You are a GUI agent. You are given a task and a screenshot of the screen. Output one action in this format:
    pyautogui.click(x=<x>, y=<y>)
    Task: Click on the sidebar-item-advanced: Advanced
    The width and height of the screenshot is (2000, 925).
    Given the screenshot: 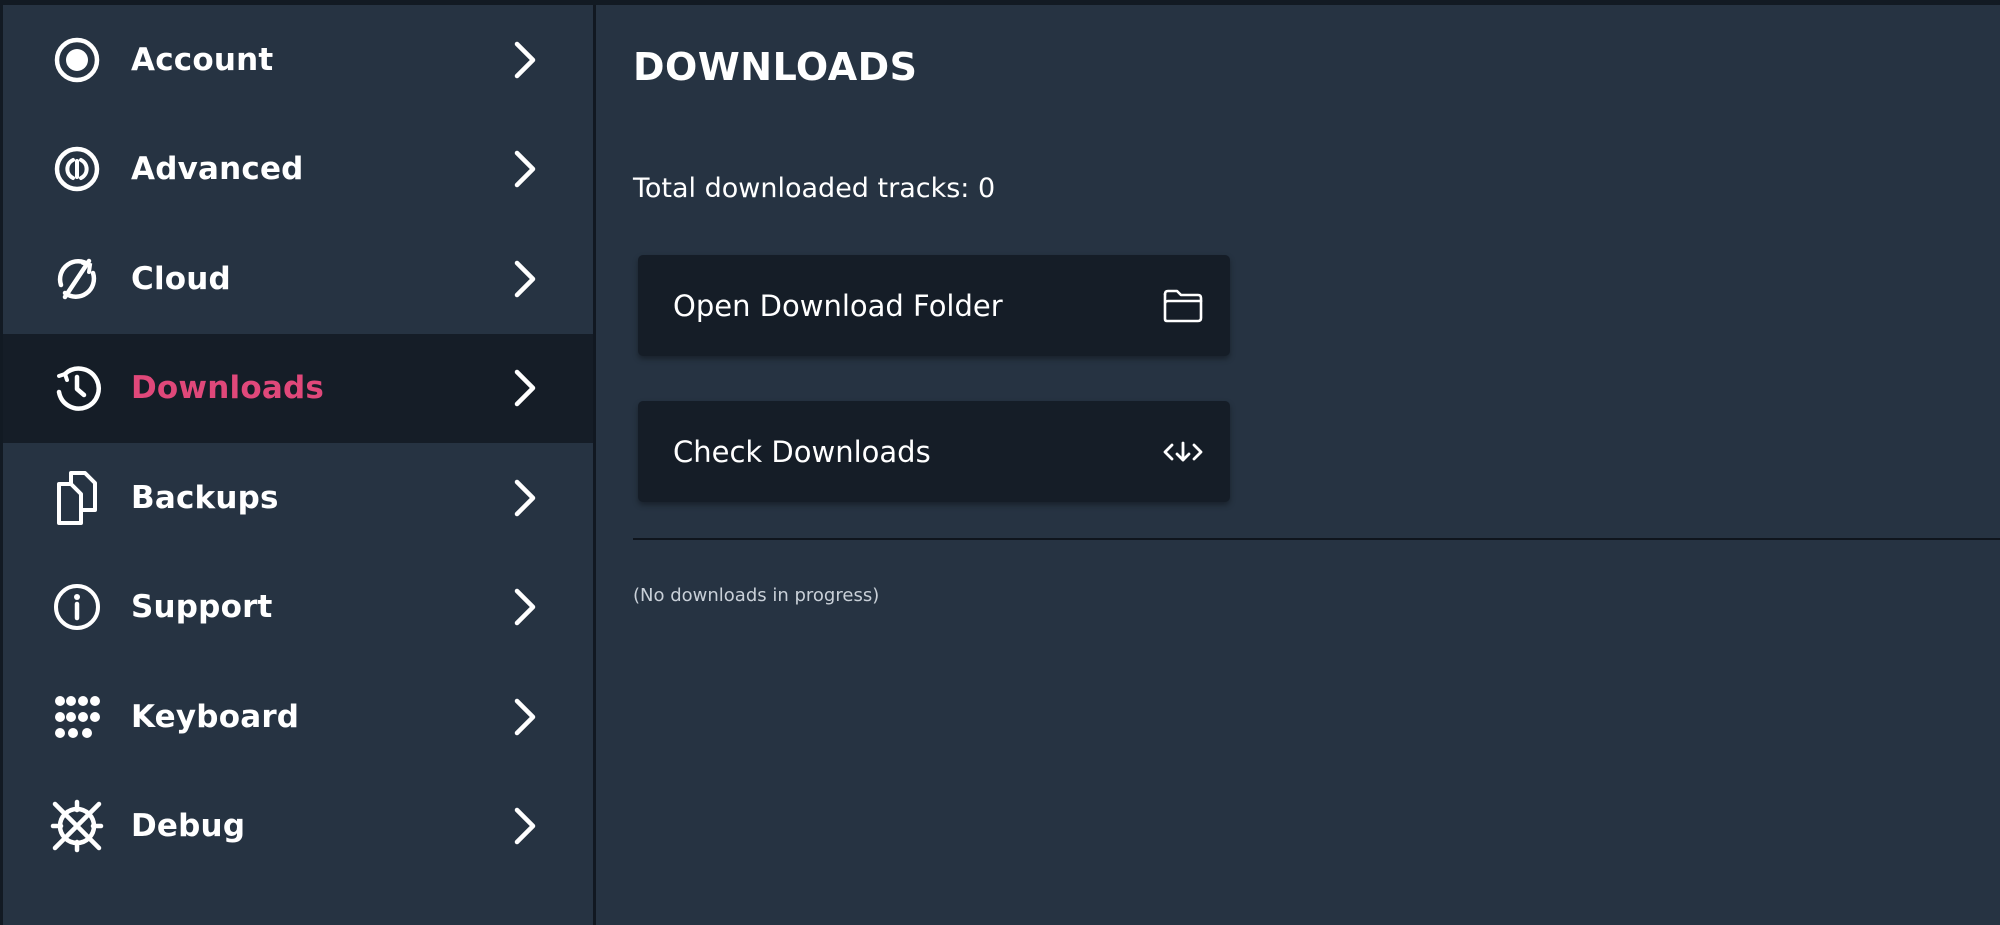 What is the action you would take?
    pyautogui.click(x=298, y=170)
    